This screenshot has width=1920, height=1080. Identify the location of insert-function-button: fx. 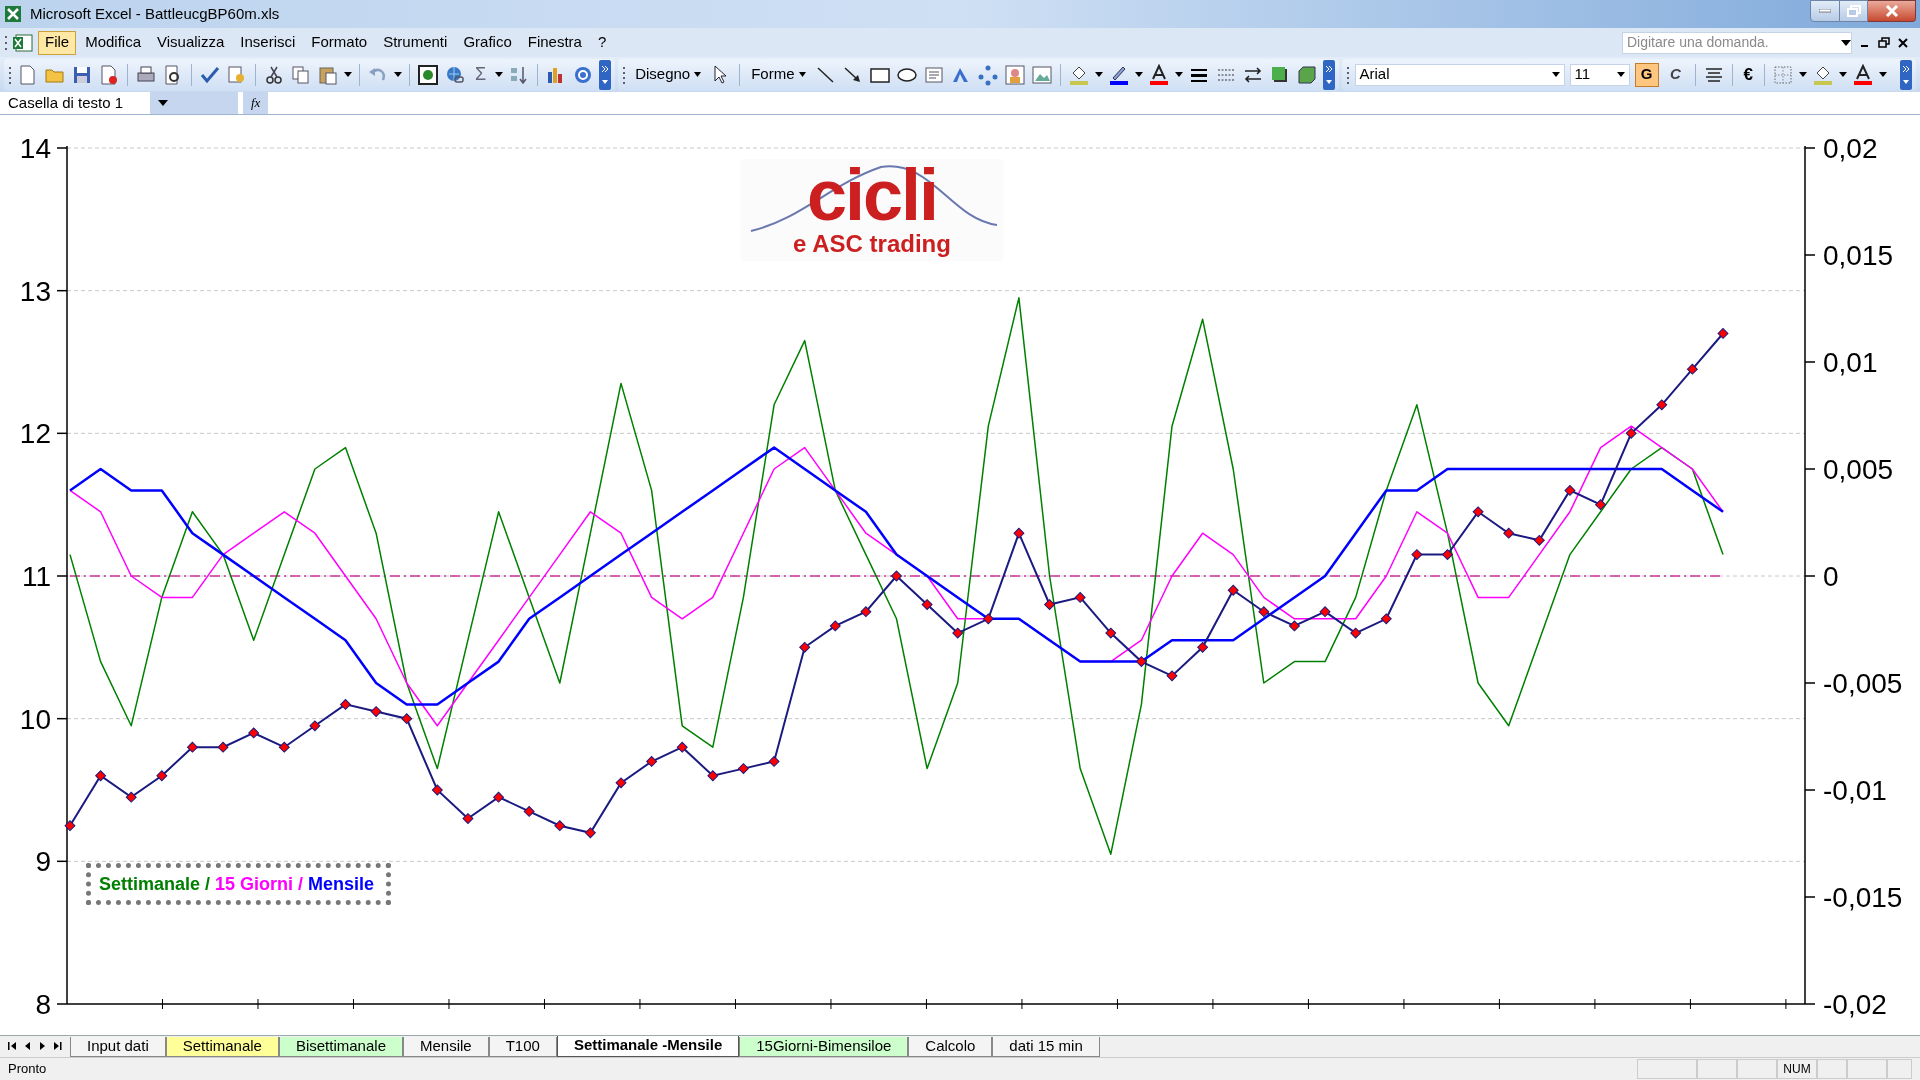
(256, 103).